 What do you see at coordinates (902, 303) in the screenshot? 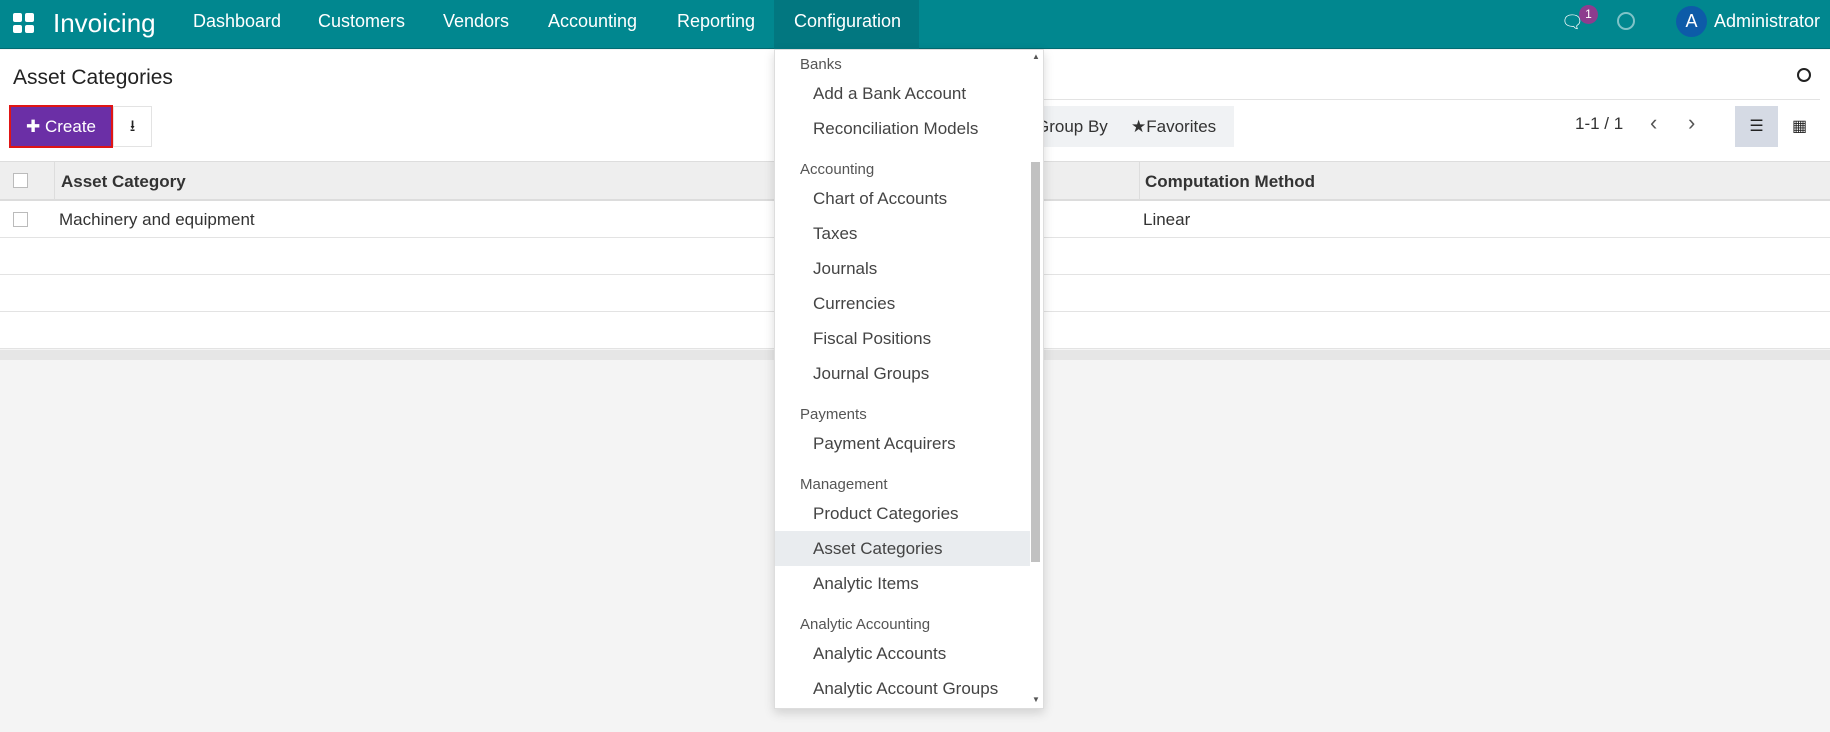
I see `dropdown-item-currencies: Currencies` at bounding box center [902, 303].